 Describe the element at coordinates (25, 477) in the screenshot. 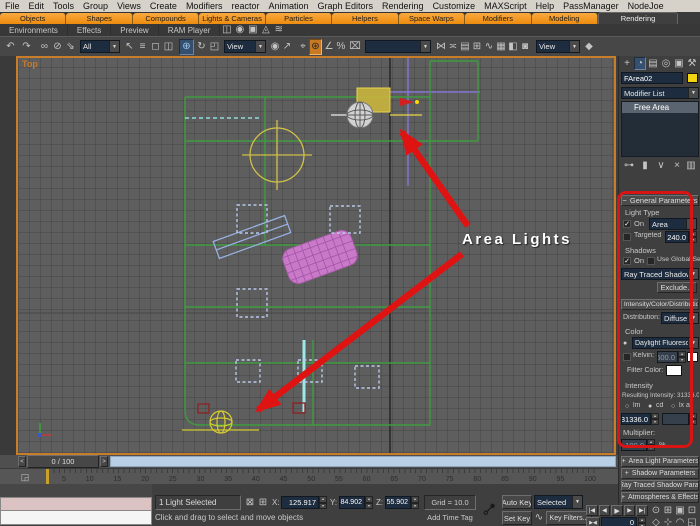

I see `mini-curve-editor-icon: ◲` at that location.